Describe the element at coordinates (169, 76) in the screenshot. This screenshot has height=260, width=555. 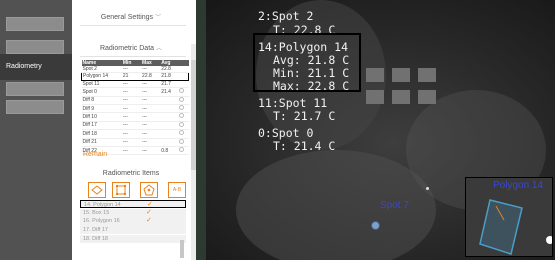
I see `cell-avg: 21.8` at that location.